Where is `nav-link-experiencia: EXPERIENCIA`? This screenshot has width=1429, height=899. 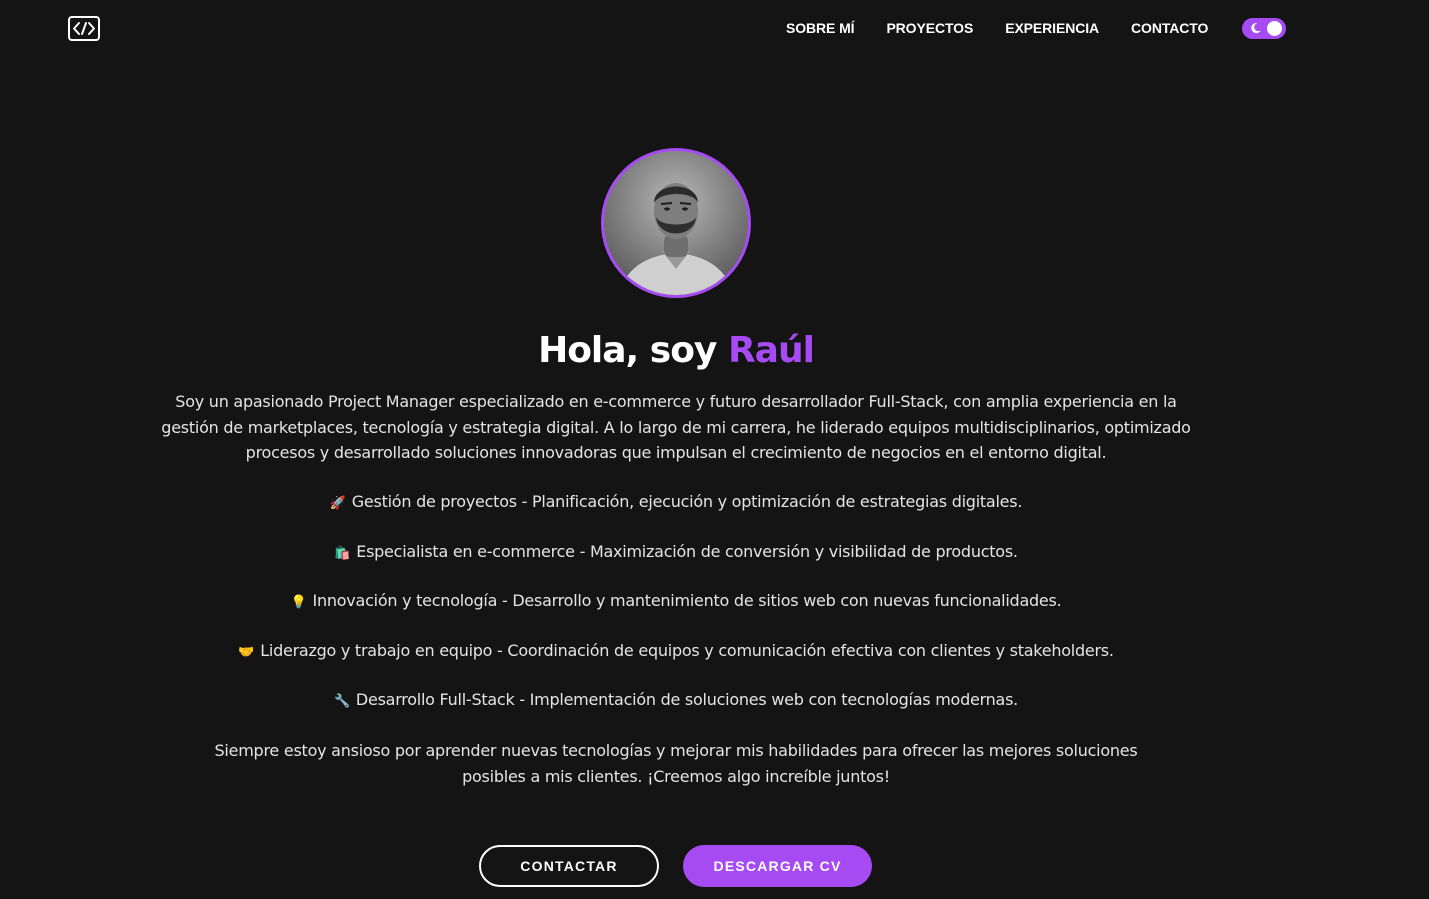
nav-link-experiencia: EXPERIENCIA is located at coordinates (1052, 28).